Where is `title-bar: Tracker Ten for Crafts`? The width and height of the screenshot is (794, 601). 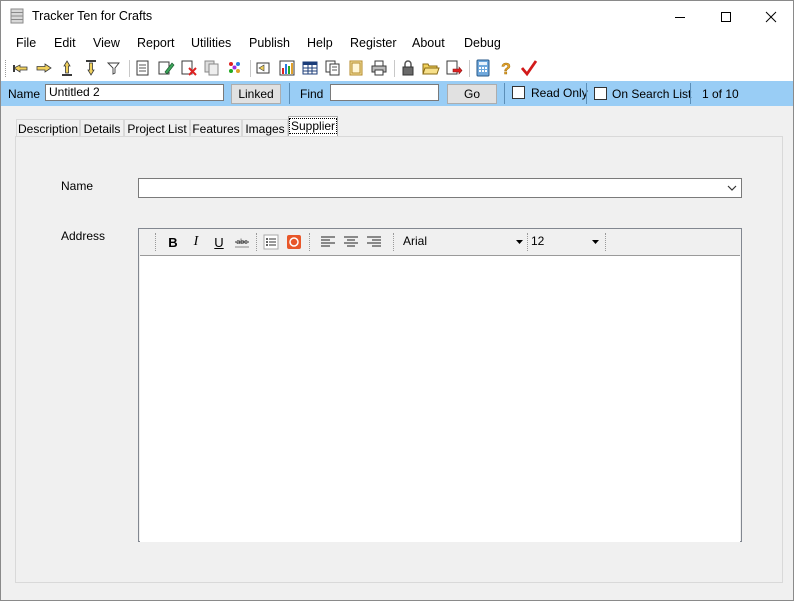 title-bar: Tracker Ten for Crafts is located at coordinates (397, 16).